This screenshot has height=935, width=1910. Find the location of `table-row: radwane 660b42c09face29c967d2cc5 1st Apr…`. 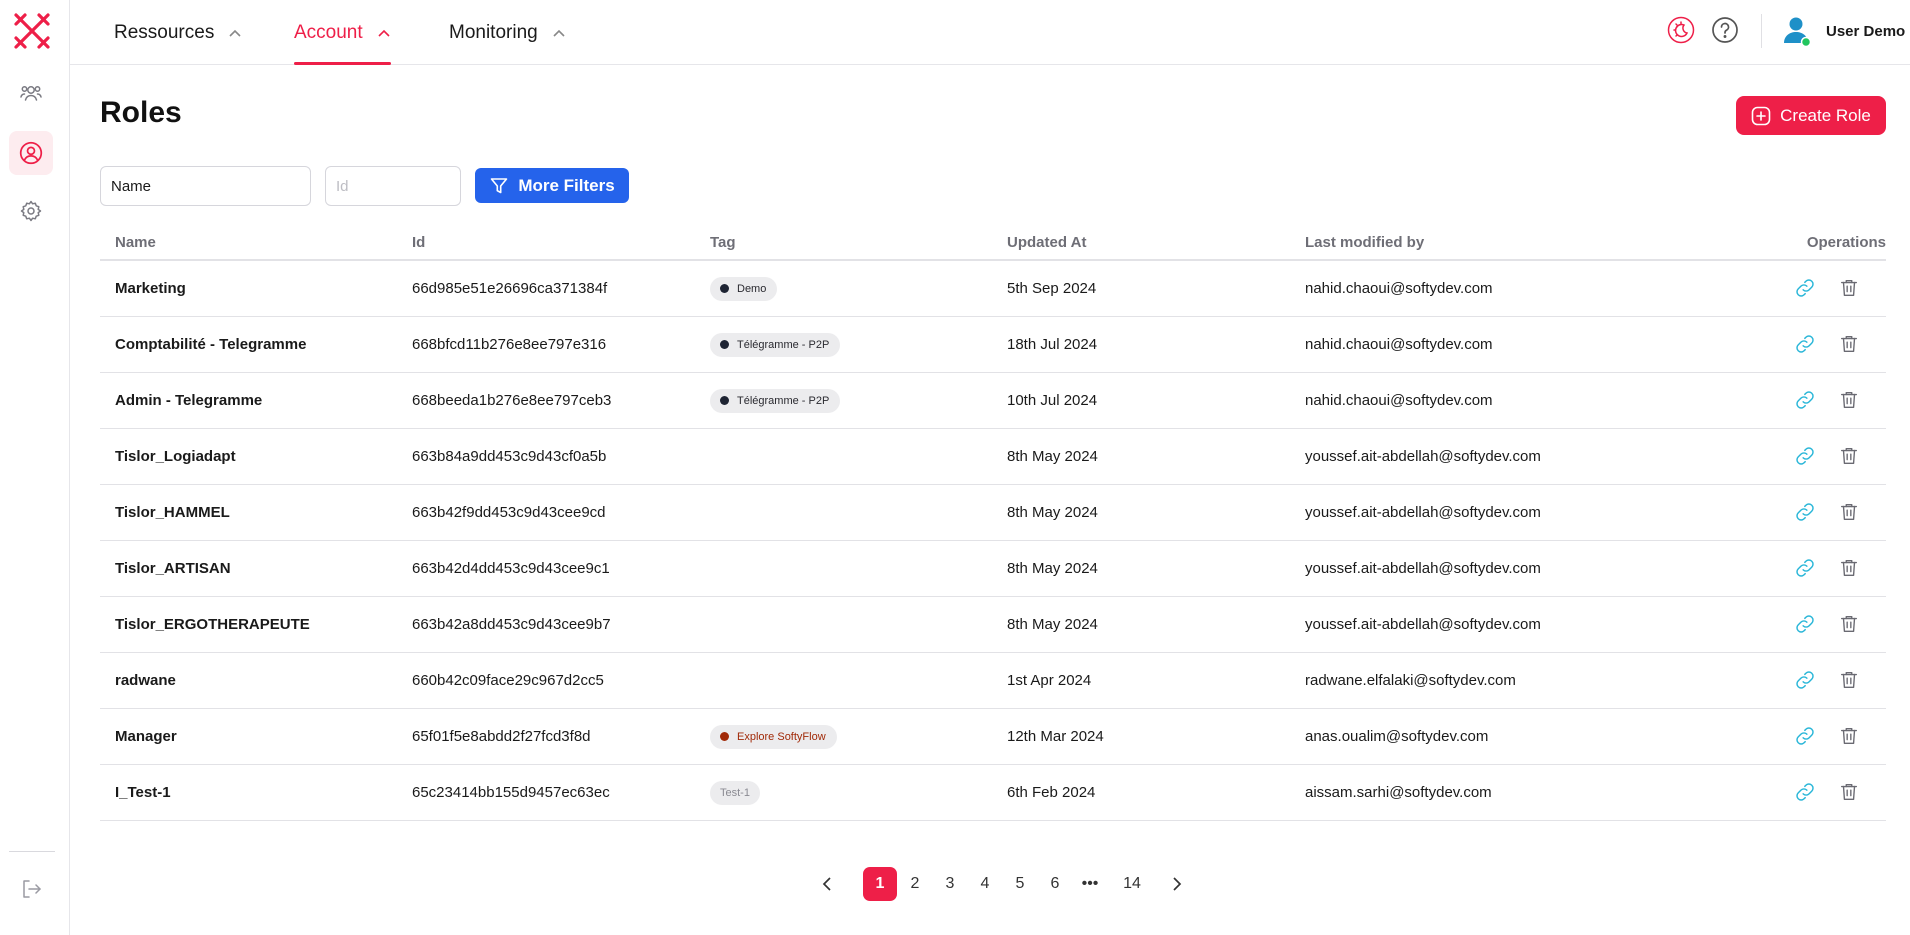

table-row: radwane 660b42c09face29c967d2cc5 1st Apr… is located at coordinates (993, 681).